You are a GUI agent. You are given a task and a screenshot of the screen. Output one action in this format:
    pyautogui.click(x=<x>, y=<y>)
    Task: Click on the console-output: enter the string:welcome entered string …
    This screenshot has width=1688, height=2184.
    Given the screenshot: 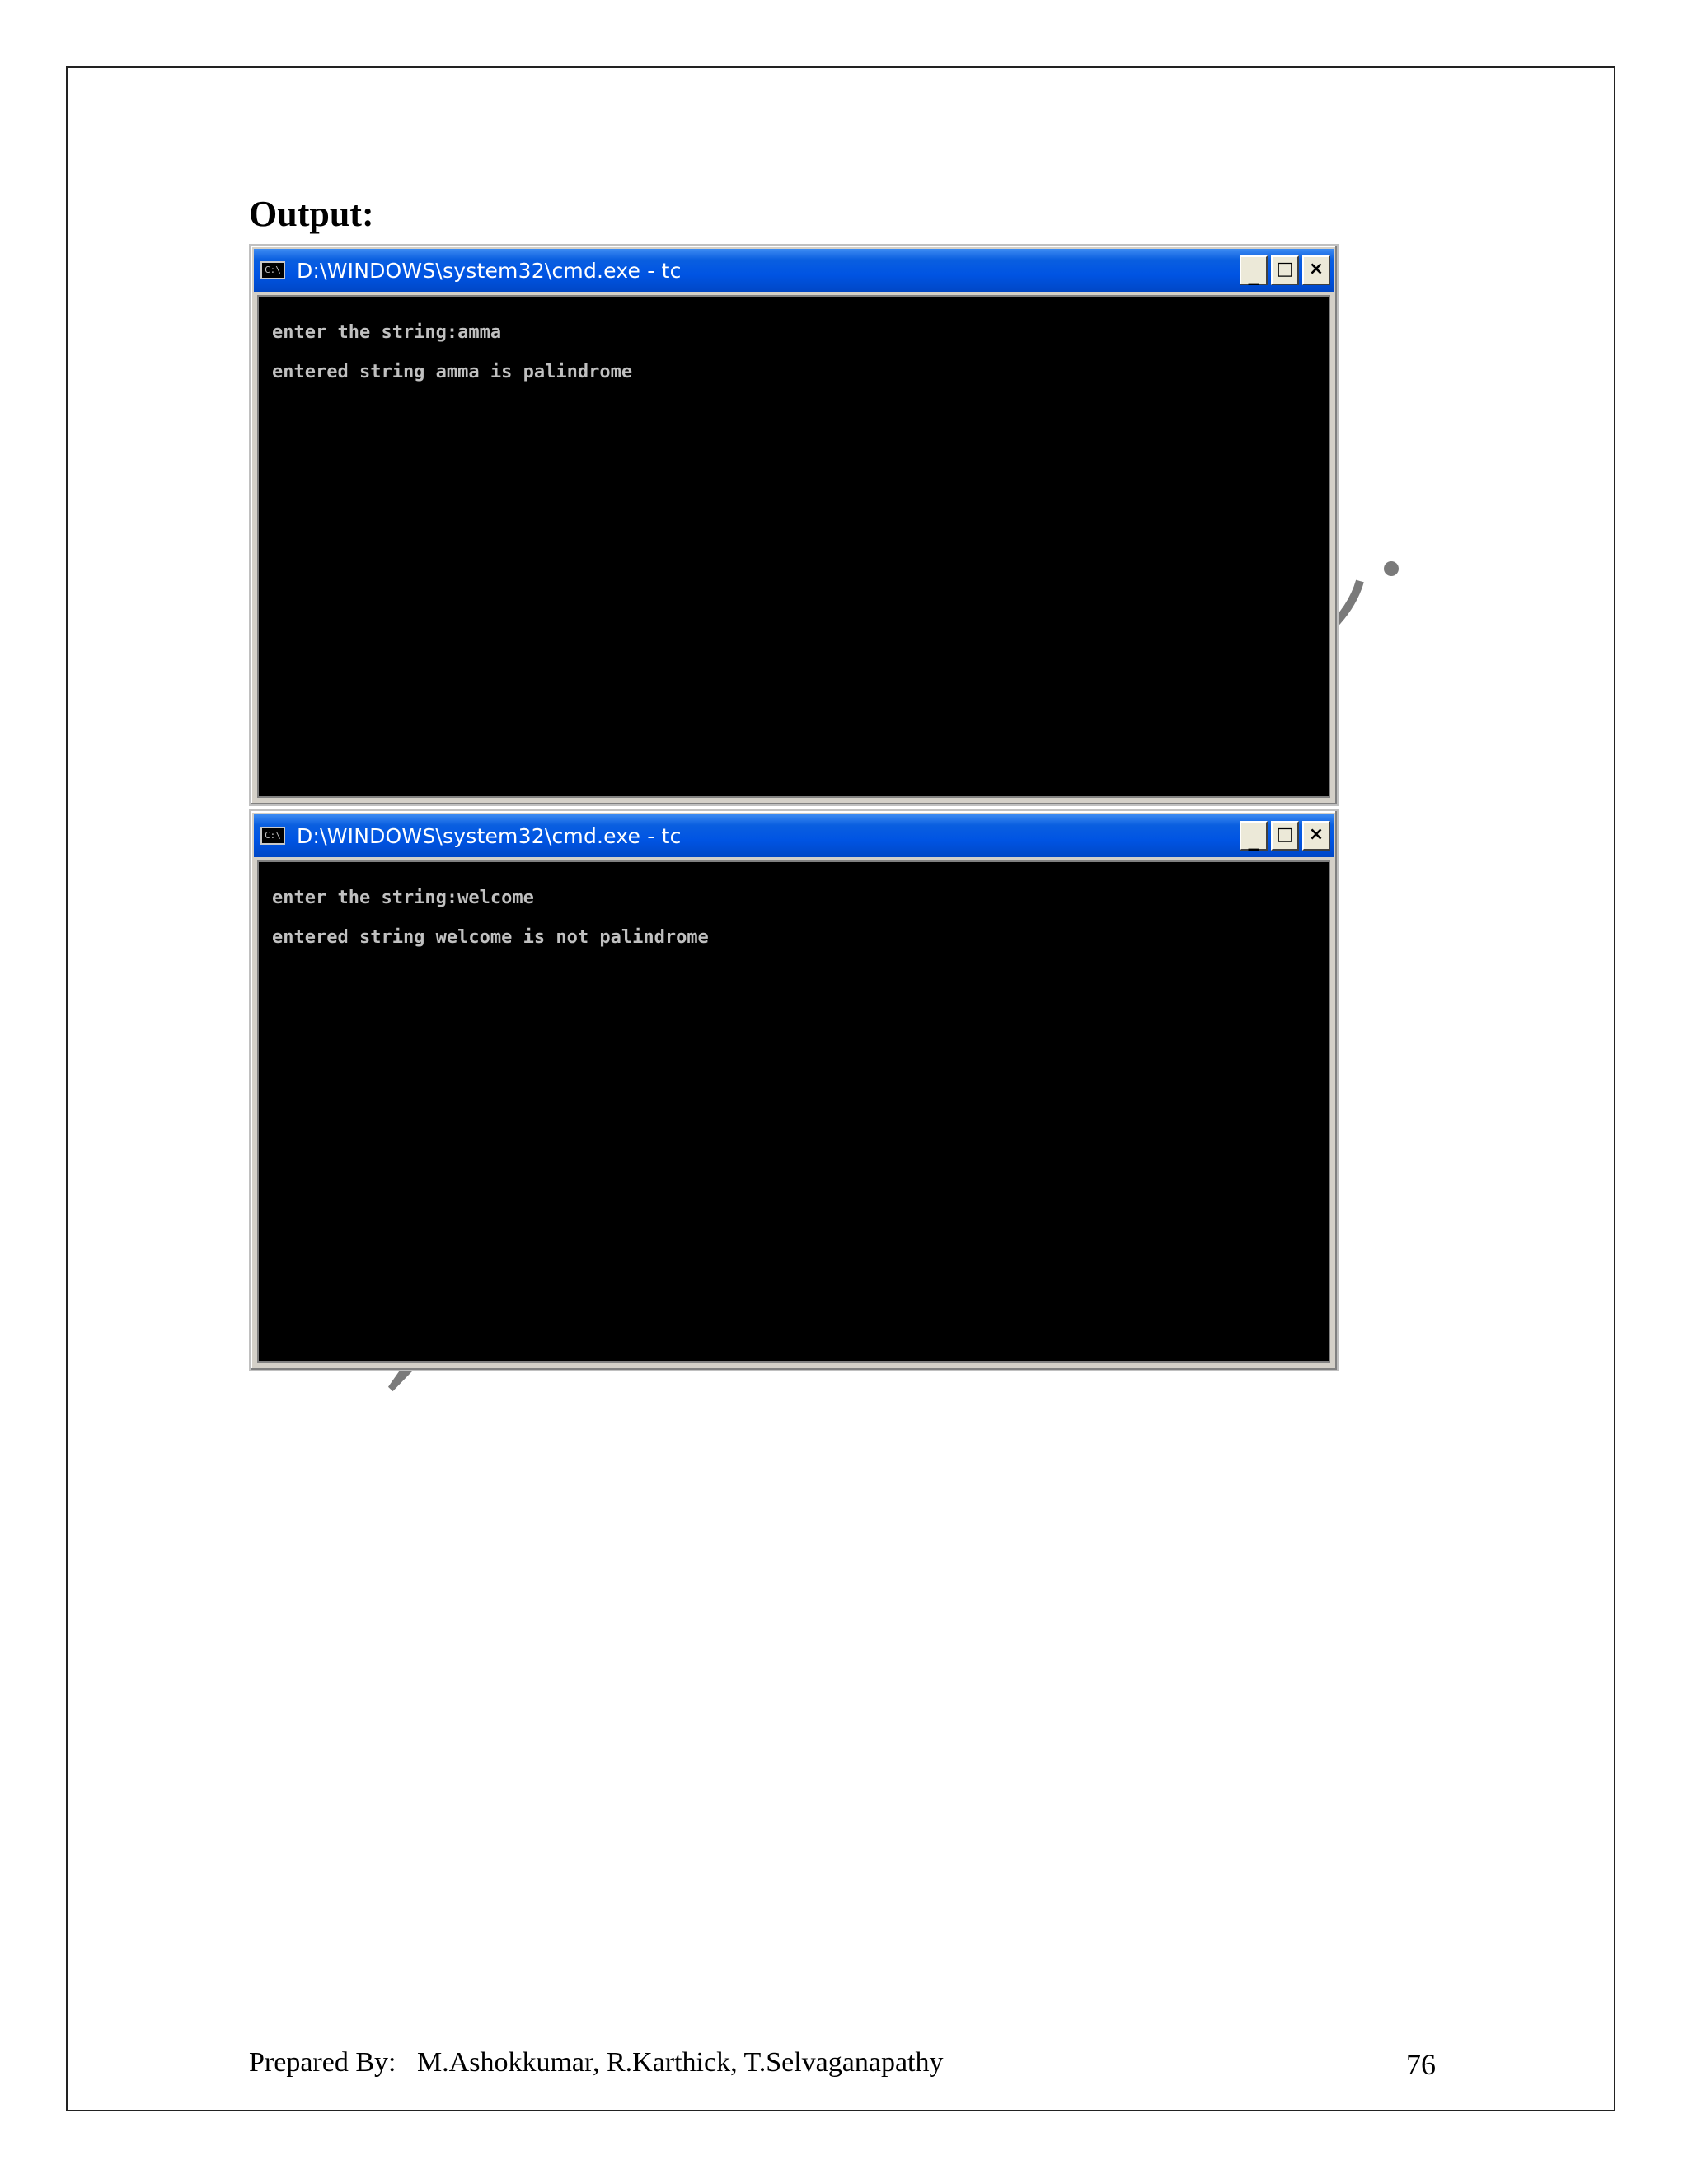 What is the action you would take?
    pyautogui.click(x=794, y=1111)
    